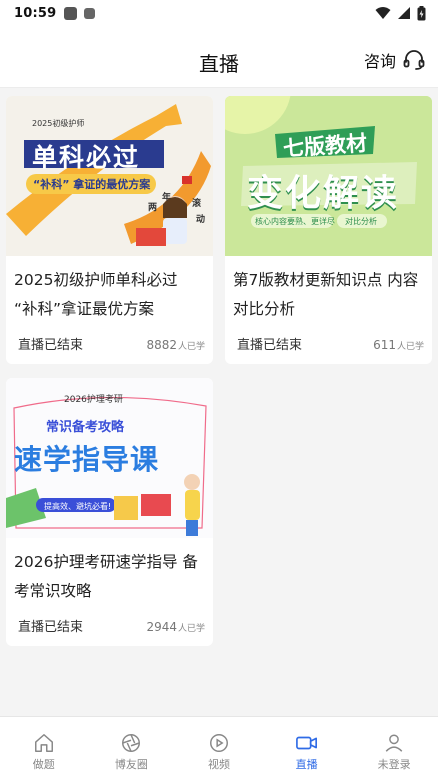 This screenshot has height=780, width=438. I want to click on tab-label: 直播, so click(306, 764).